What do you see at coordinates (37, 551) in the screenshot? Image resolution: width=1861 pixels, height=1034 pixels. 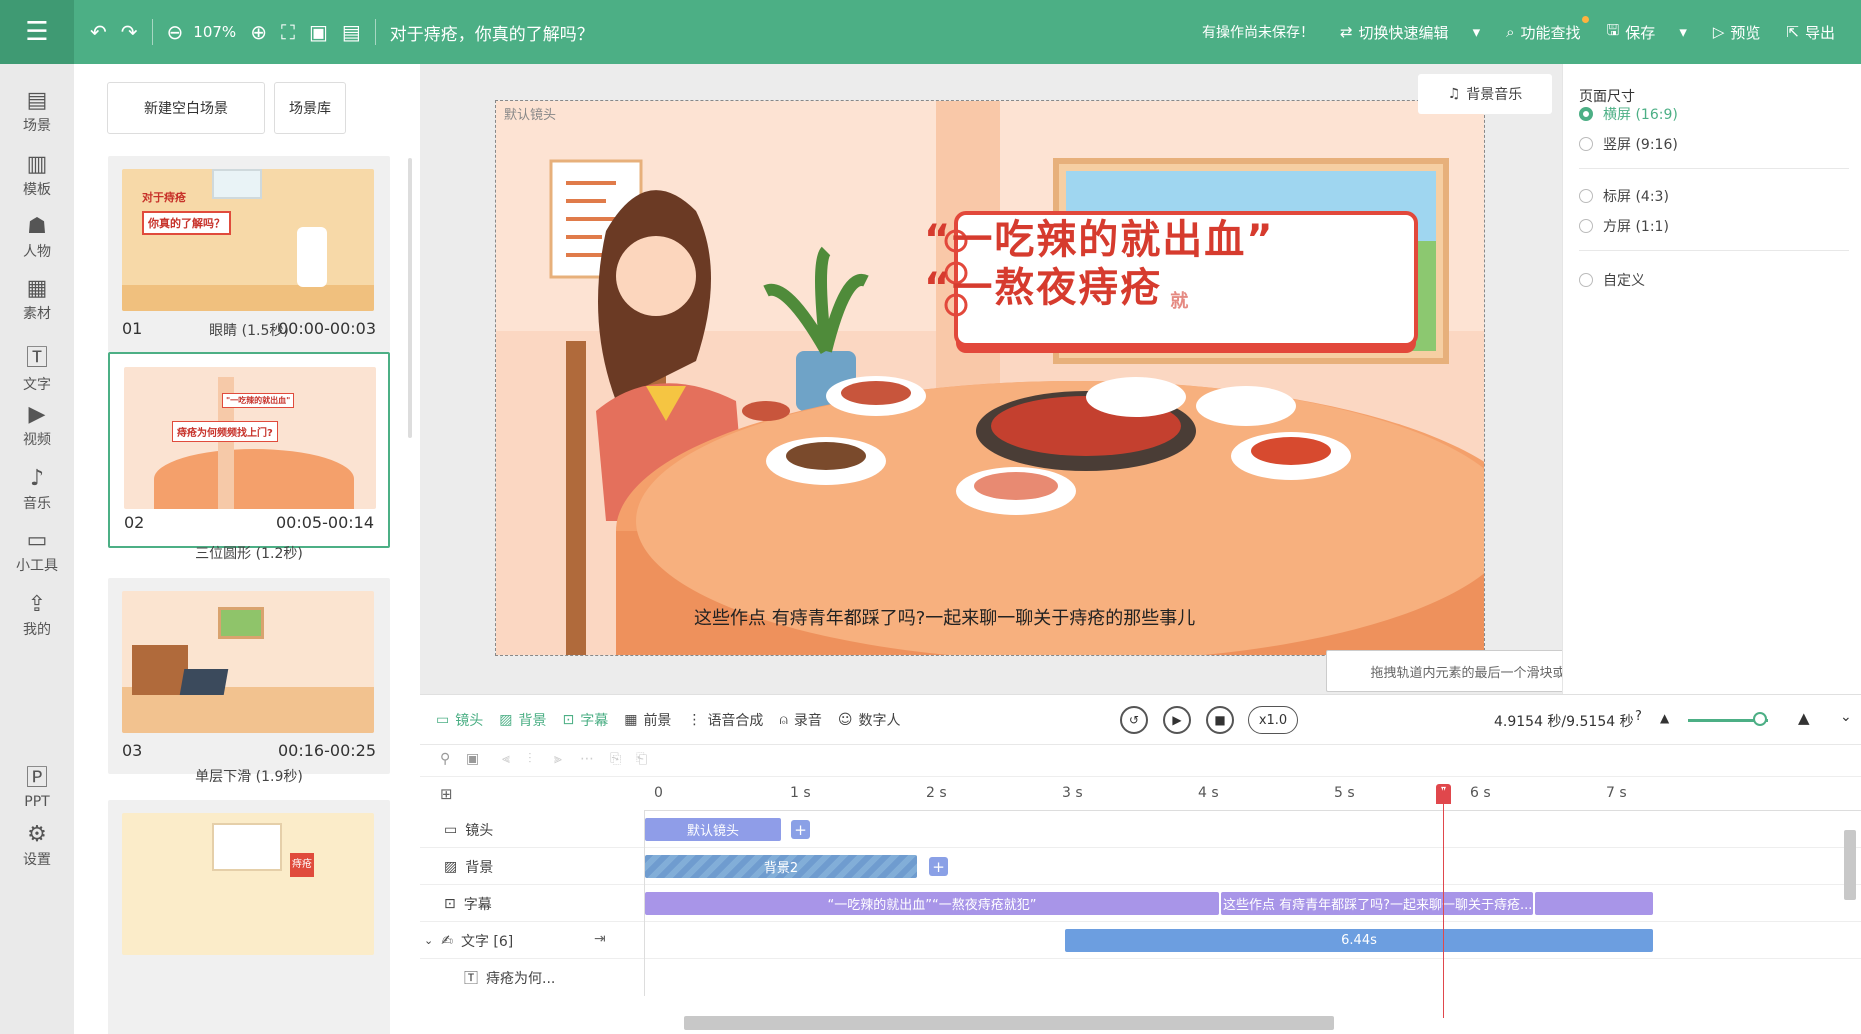 I see `nav-item-tools: ▭ 小工具` at bounding box center [37, 551].